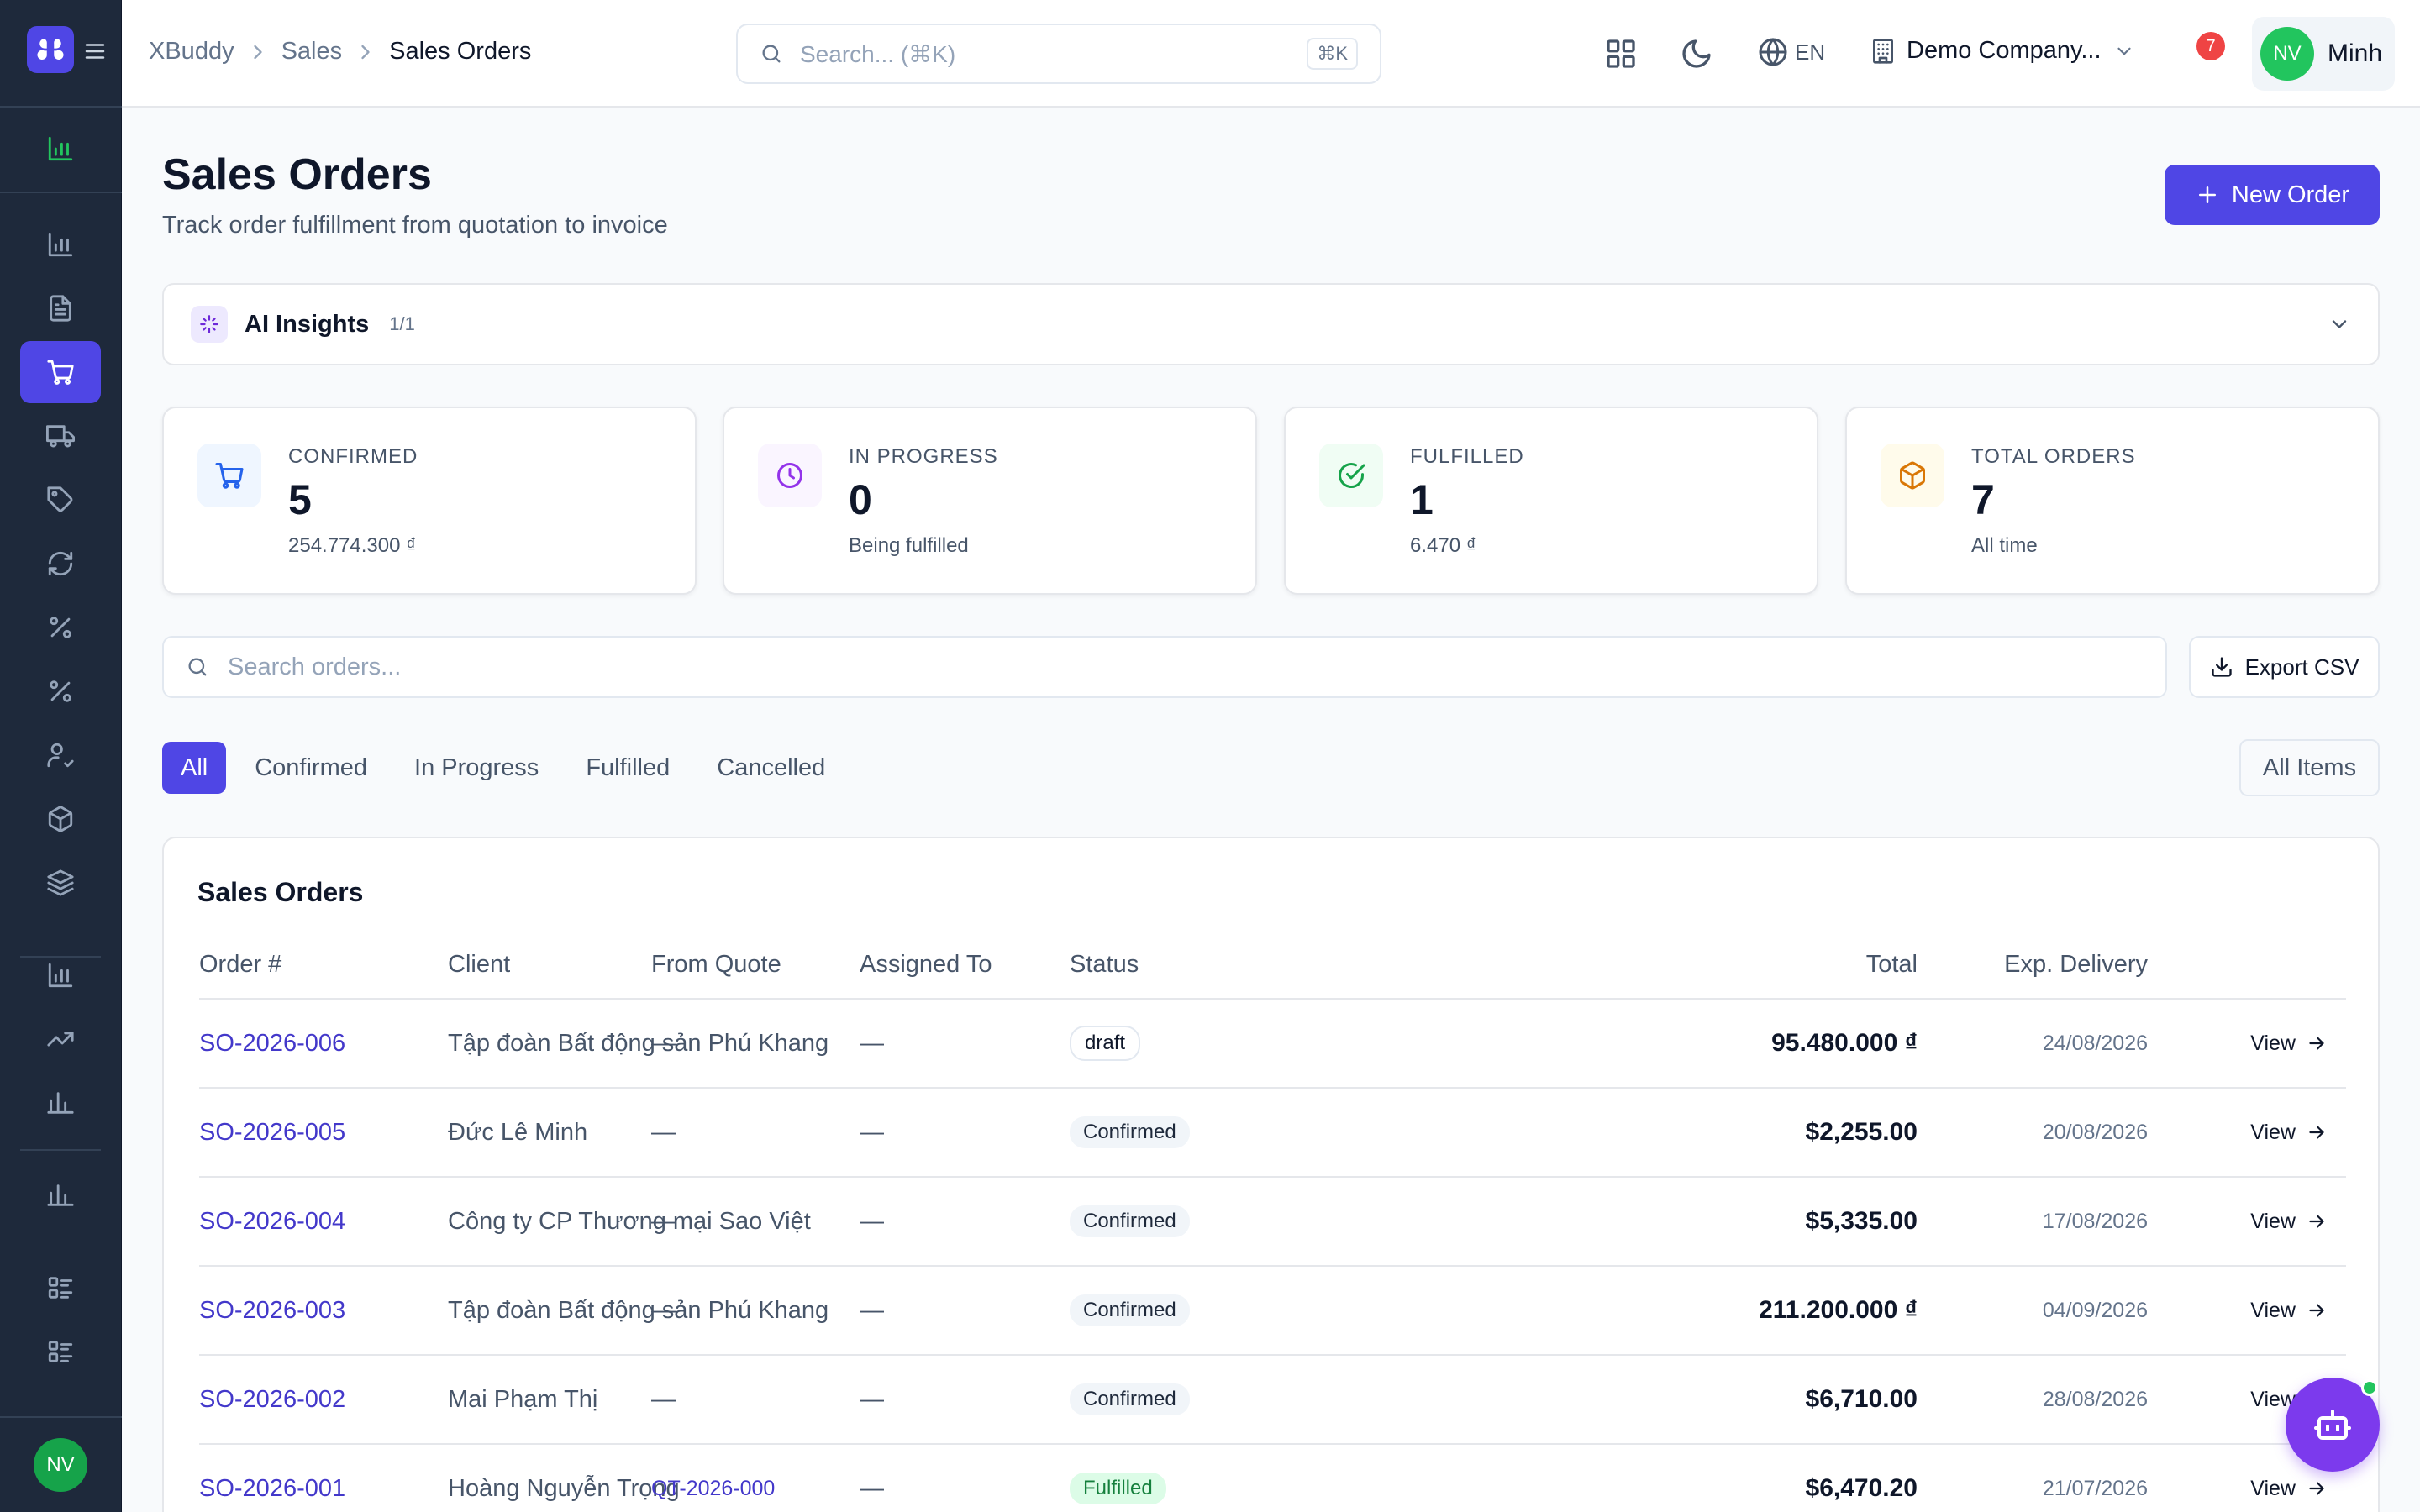  I want to click on sidebar-item-discounts, so click(60, 627).